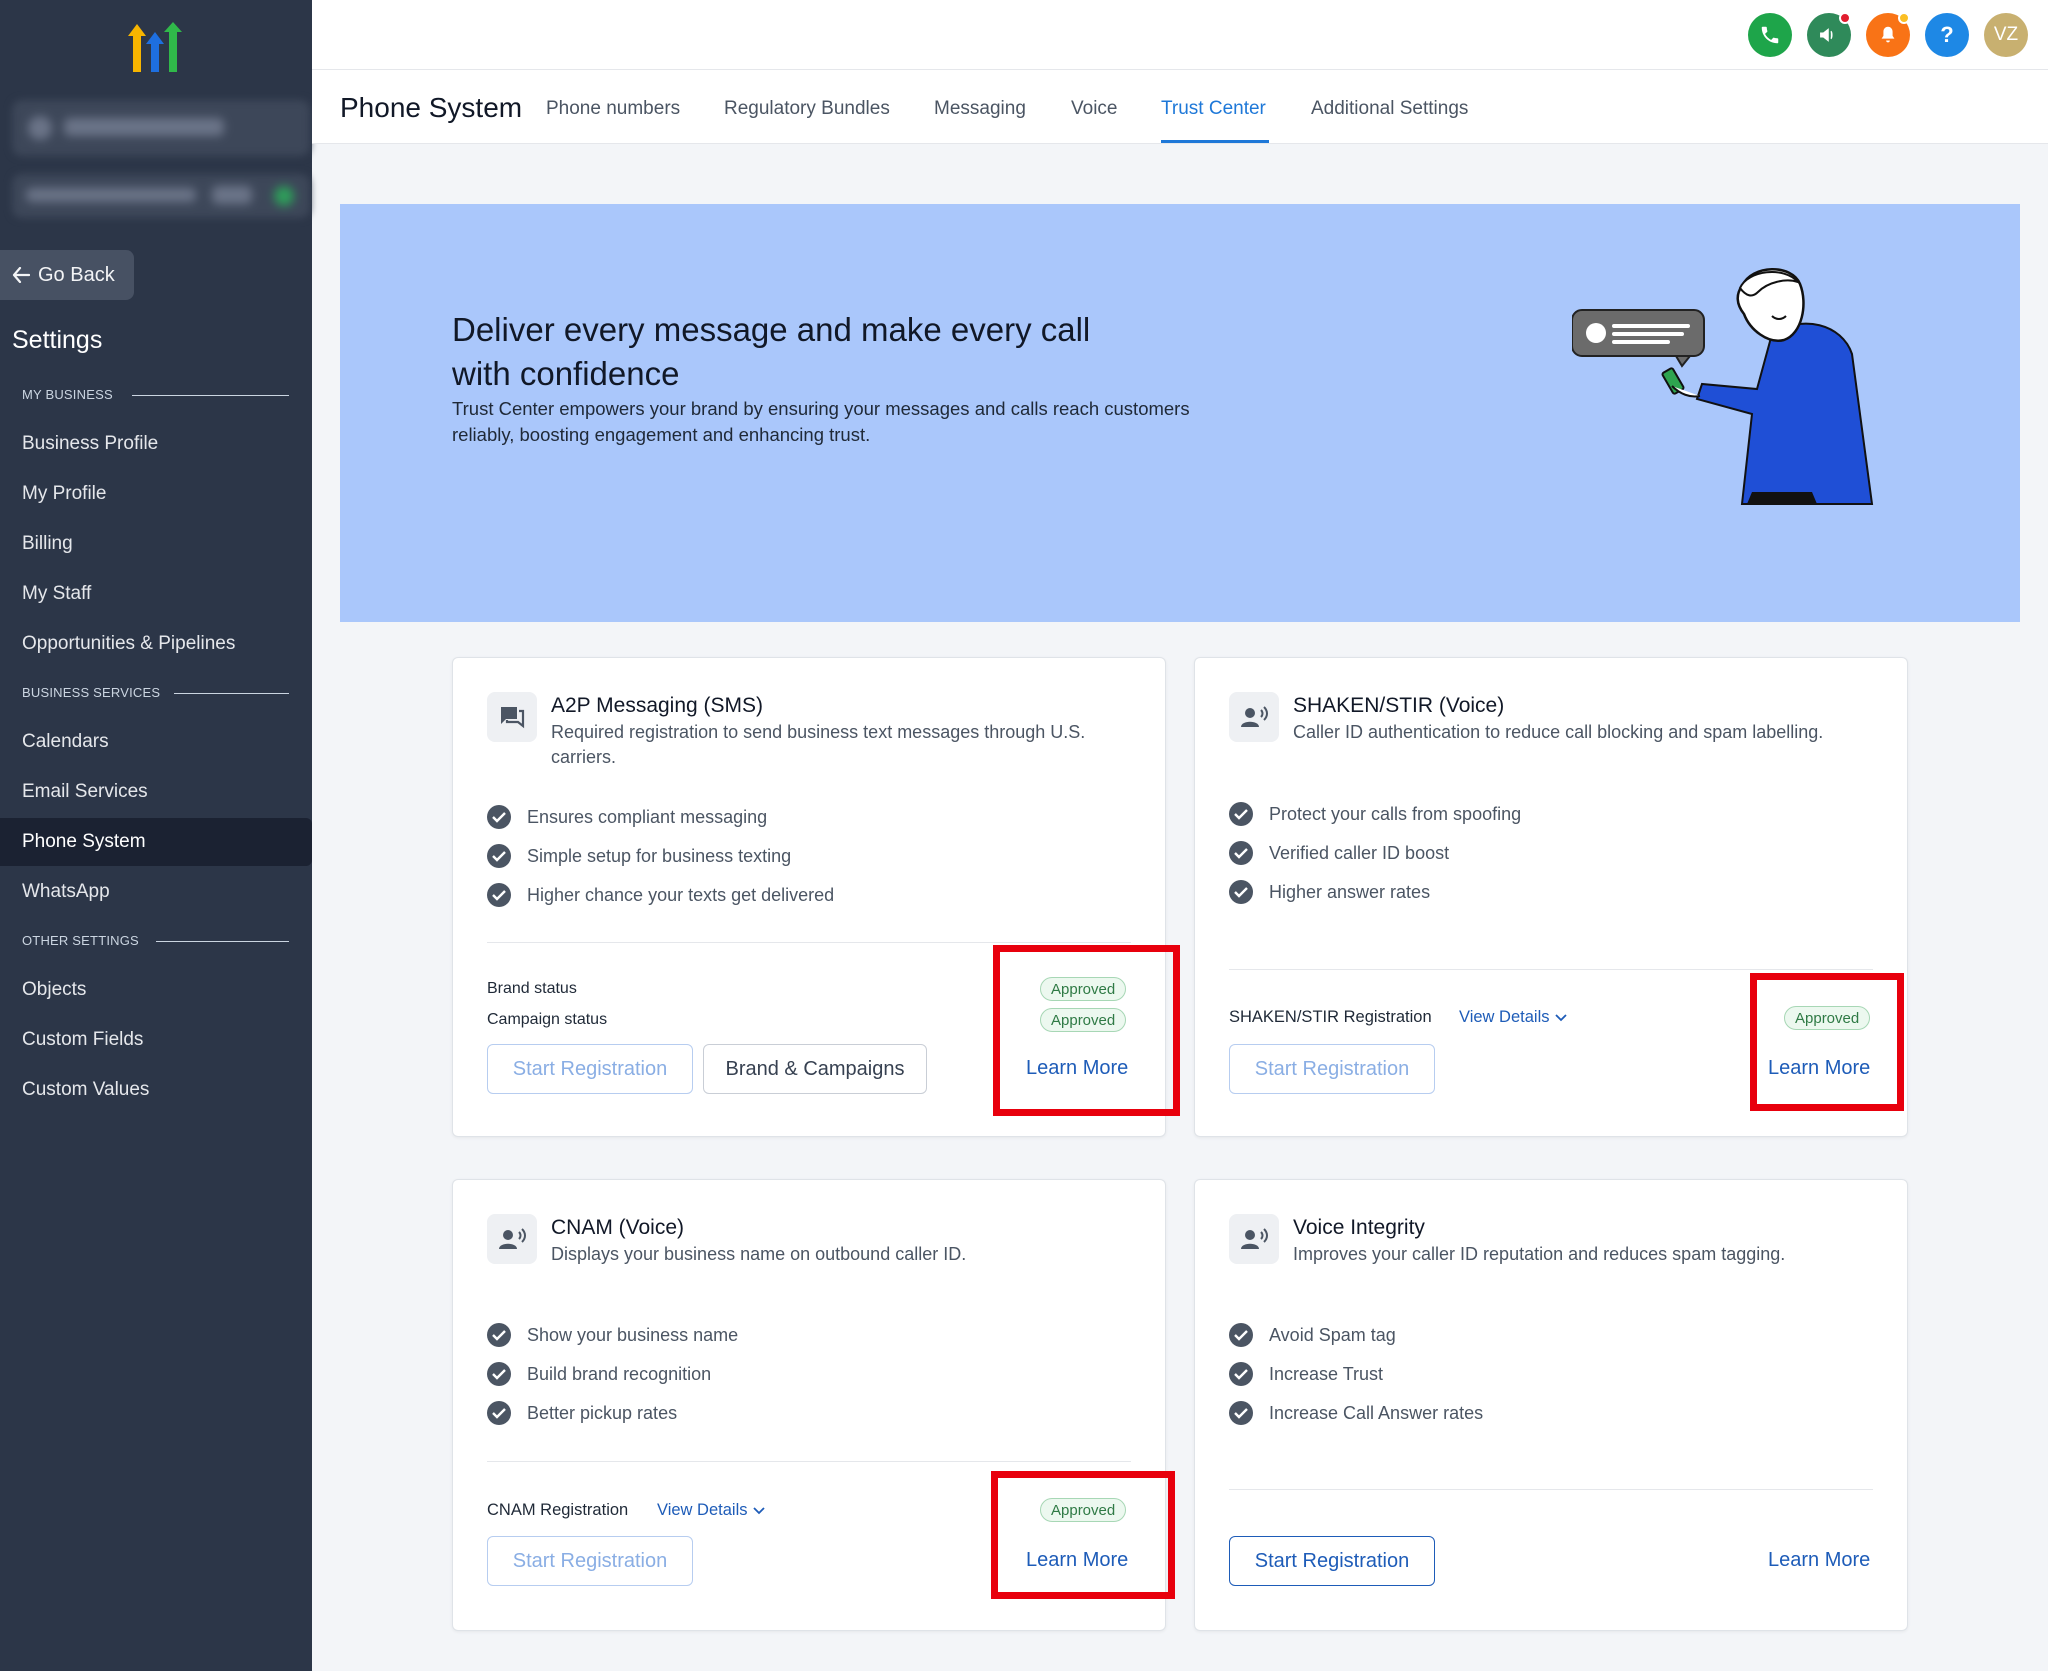 This screenshot has height=1671, width=2048. Describe the element at coordinates (155, 940) in the screenshot. I see `section-label-other-settings: OTHER SETTINGS` at that location.